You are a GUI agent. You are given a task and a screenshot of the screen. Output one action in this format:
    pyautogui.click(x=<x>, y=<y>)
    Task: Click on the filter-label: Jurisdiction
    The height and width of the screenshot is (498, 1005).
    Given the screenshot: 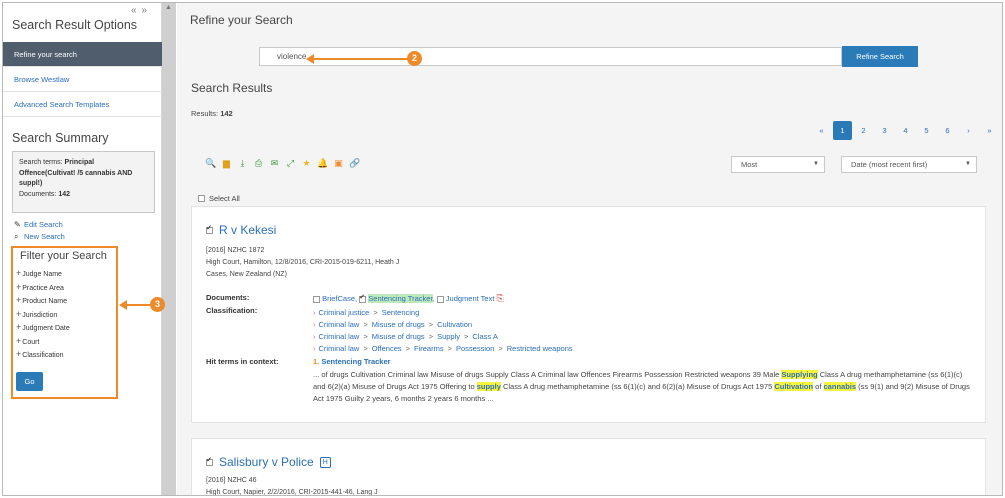 What is the action you would take?
    pyautogui.click(x=40, y=315)
    